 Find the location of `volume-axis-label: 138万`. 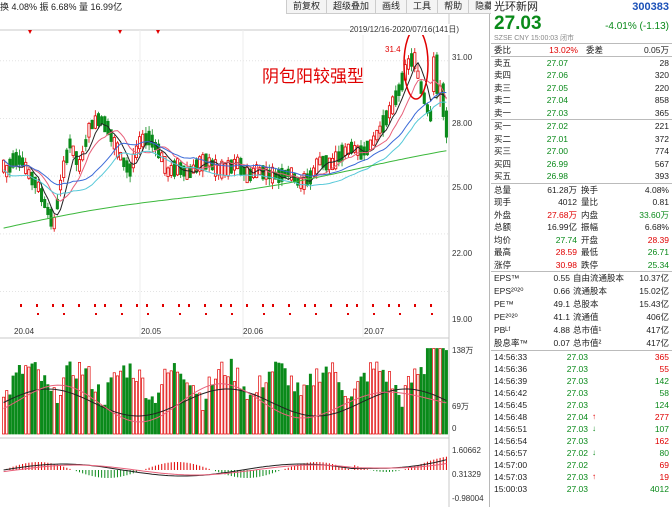

volume-axis-label: 138万 is located at coordinates (463, 350).